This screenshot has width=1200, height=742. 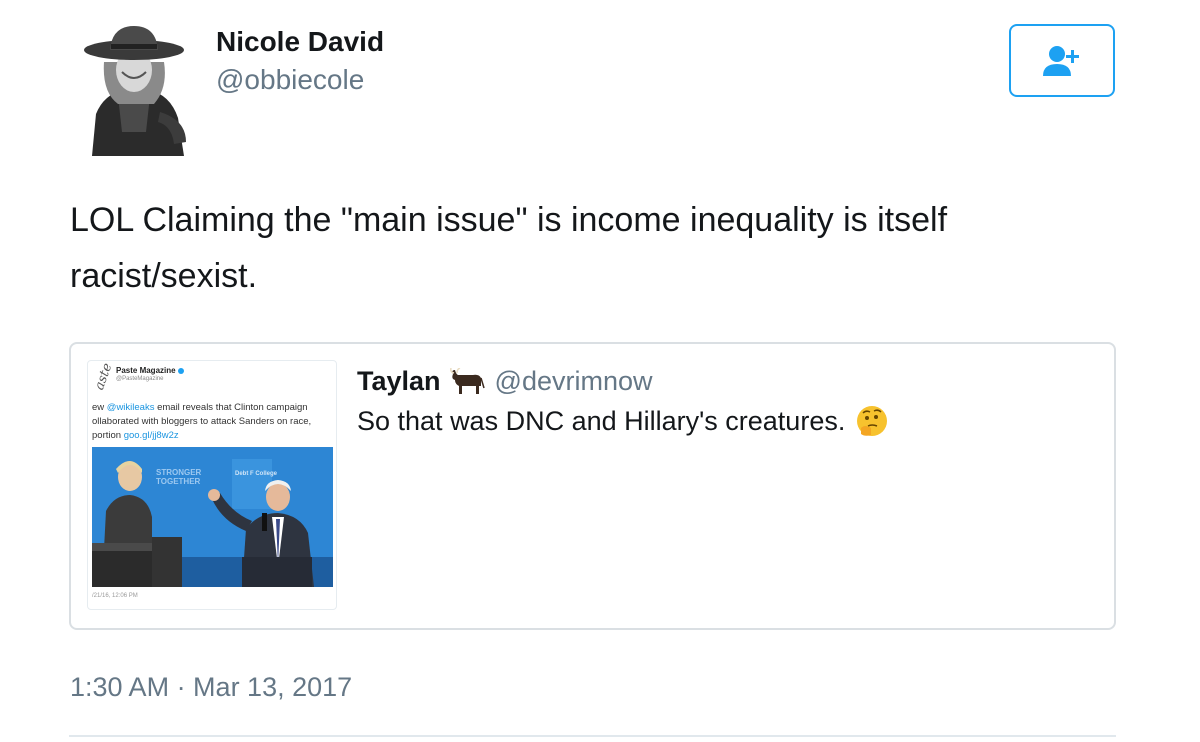 I want to click on quoted-author-name: Taylan, so click(x=399, y=381).